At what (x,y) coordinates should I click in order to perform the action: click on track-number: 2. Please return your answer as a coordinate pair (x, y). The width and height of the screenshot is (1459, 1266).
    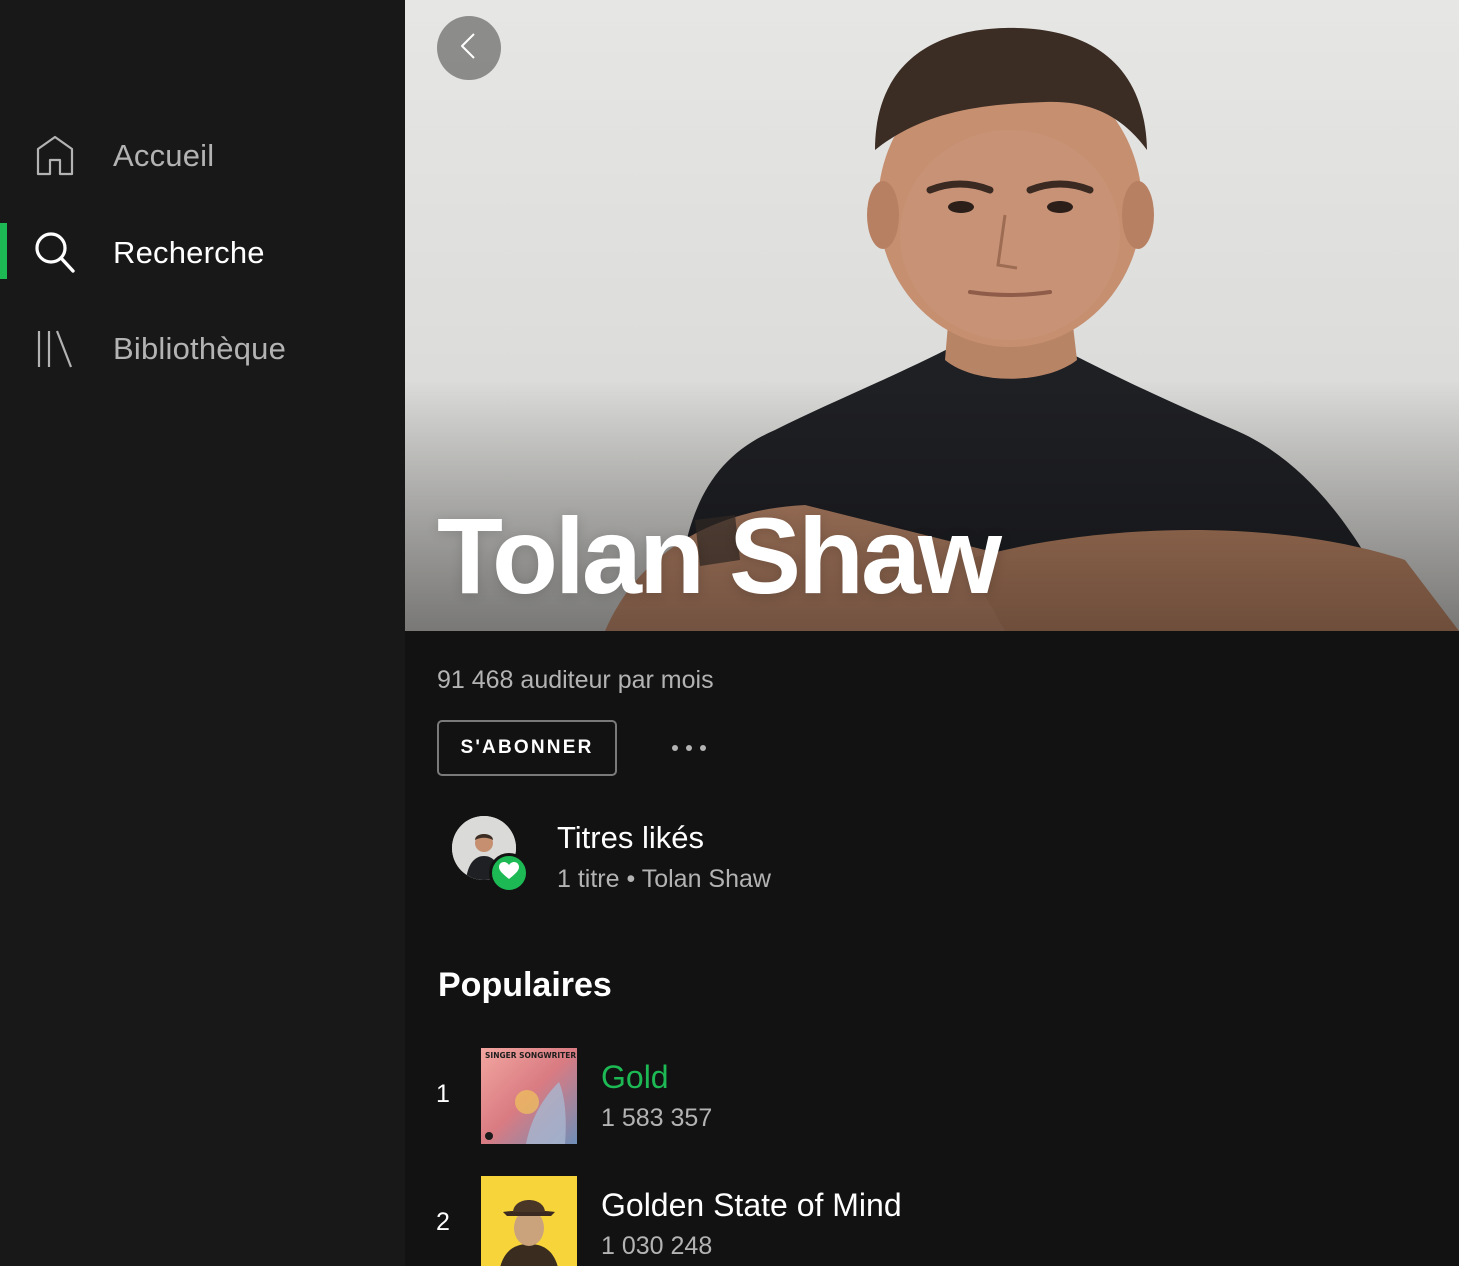
    Looking at the image, I should click on (443, 1222).